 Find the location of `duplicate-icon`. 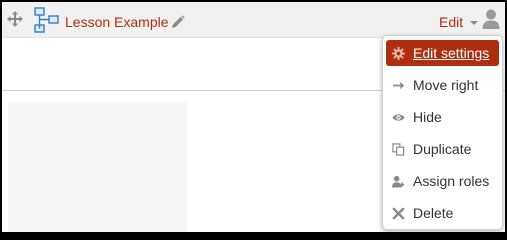

duplicate-icon is located at coordinates (398, 149).